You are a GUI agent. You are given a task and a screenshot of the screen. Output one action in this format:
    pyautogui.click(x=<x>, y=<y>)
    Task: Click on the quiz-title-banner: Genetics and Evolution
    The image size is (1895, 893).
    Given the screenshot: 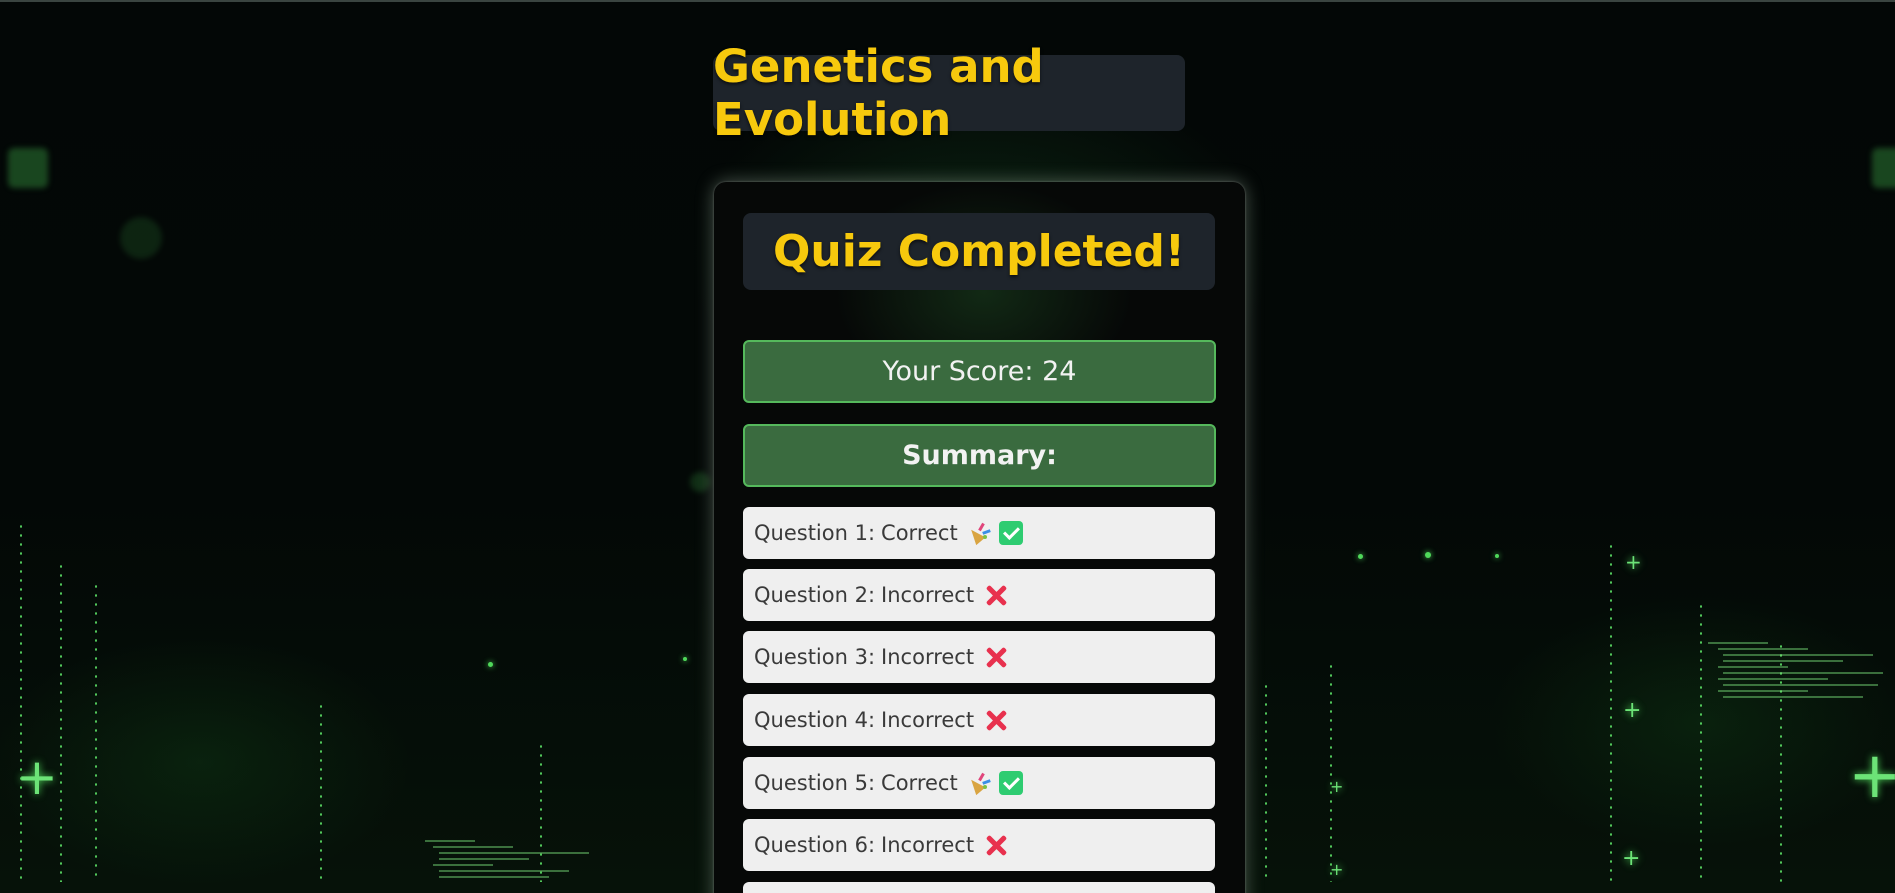 What is the action you would take?
    pyautogui.click(x=949, y=93)
    